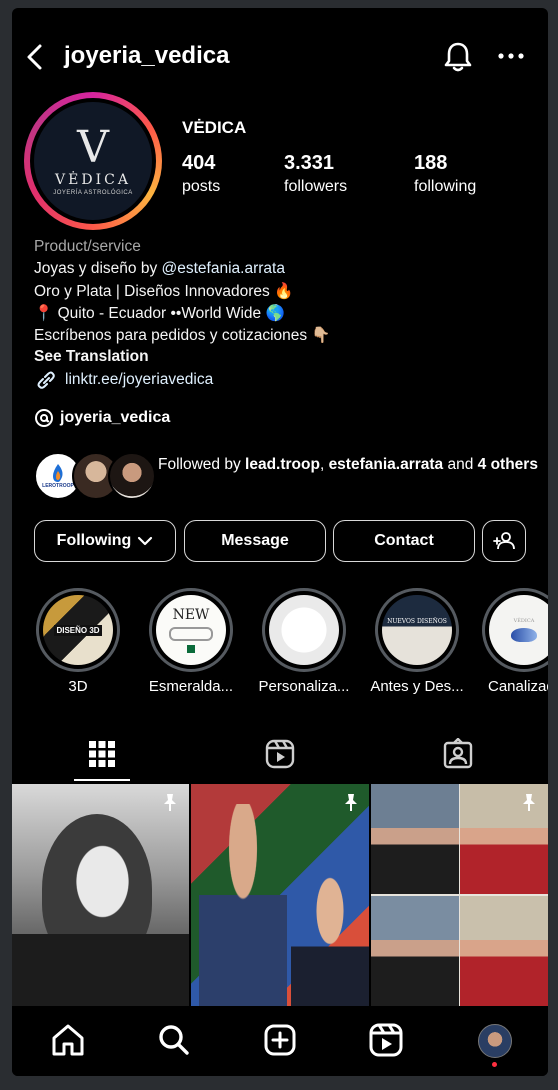 The height and width of the screenshot is (1090, 558). Describe the element at coordinates (35, 57) in the screenshot. I see `back-chevron-icon` at that location.